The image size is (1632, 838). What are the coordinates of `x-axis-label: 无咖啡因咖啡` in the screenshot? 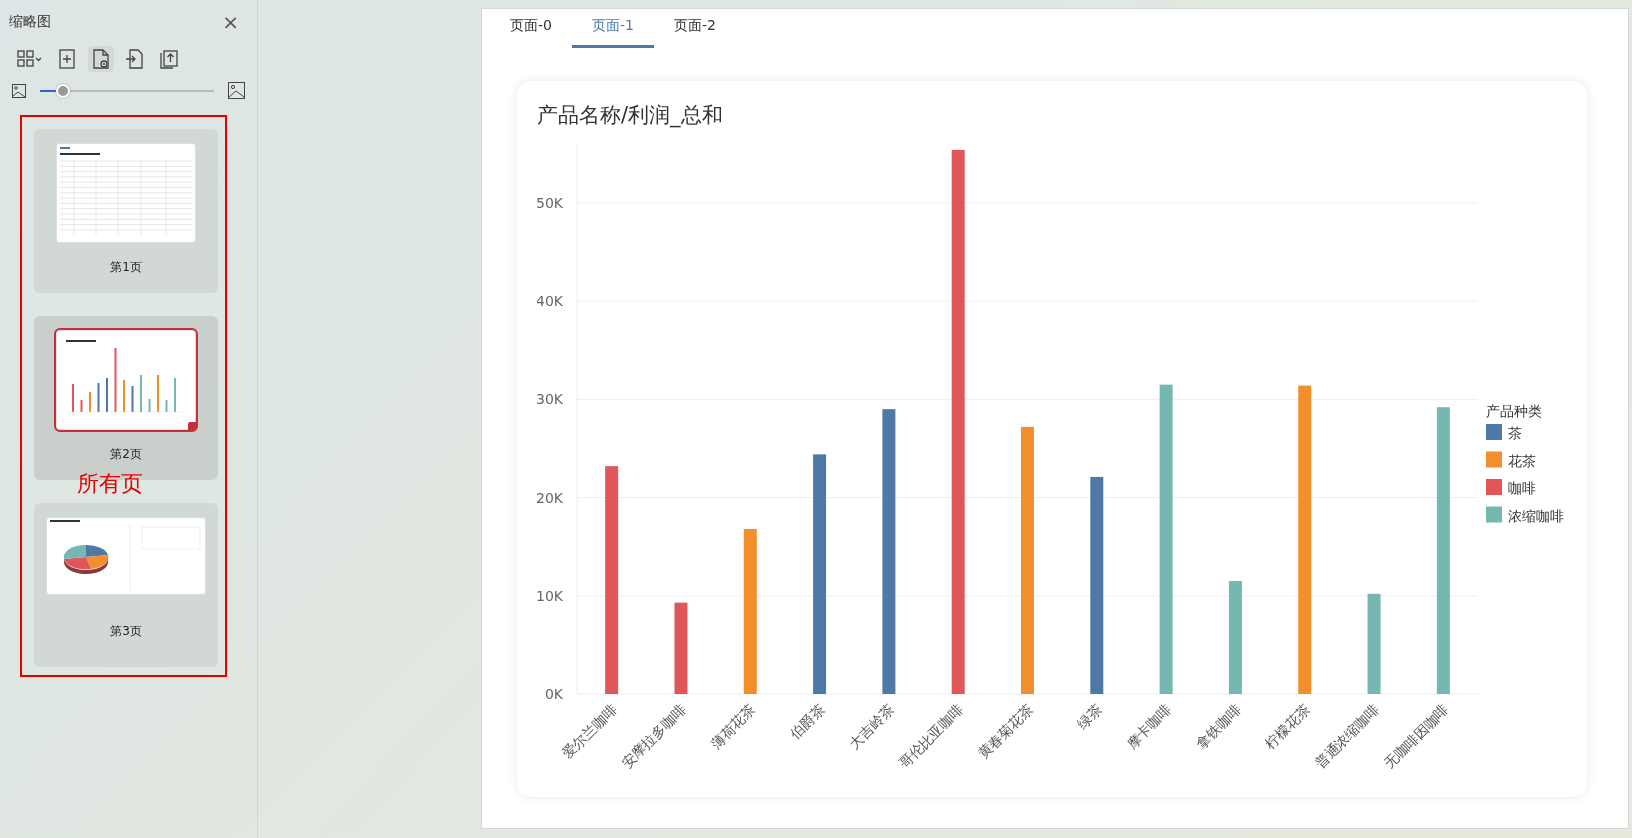 It's located at (1416, 736).